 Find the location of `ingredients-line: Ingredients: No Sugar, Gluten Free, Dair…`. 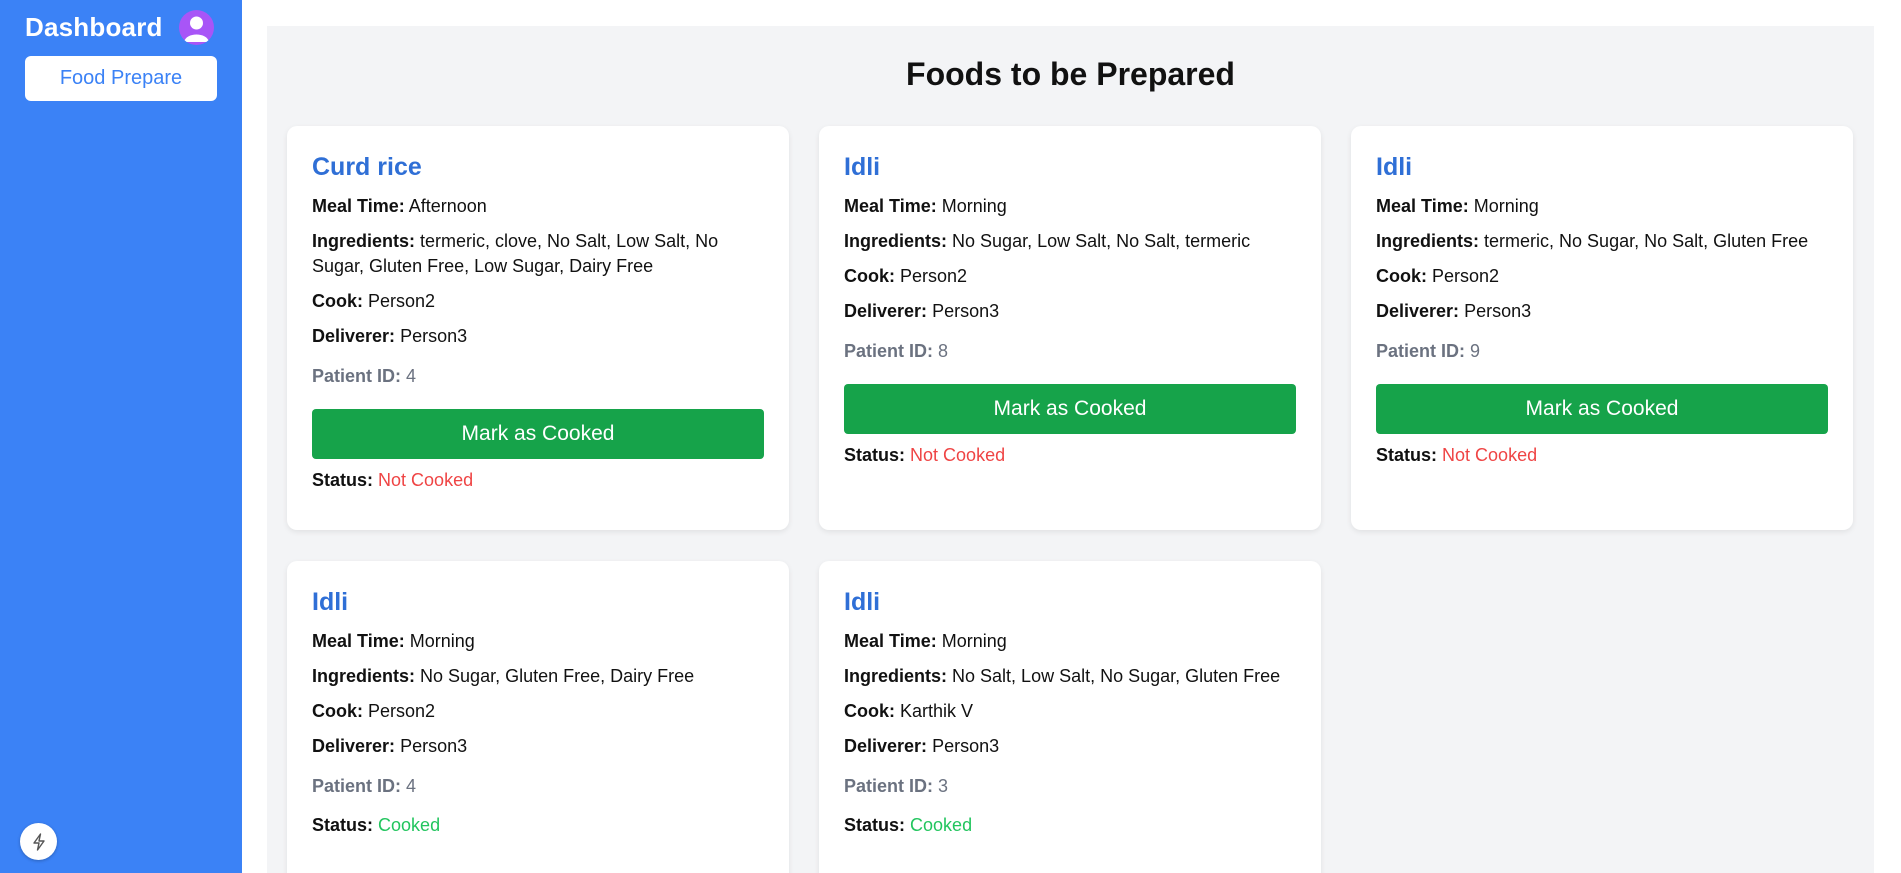

ingredients-line: Ingredients: No Sugar, Gluten Free, Dair… is located at coordinates (538, 676).